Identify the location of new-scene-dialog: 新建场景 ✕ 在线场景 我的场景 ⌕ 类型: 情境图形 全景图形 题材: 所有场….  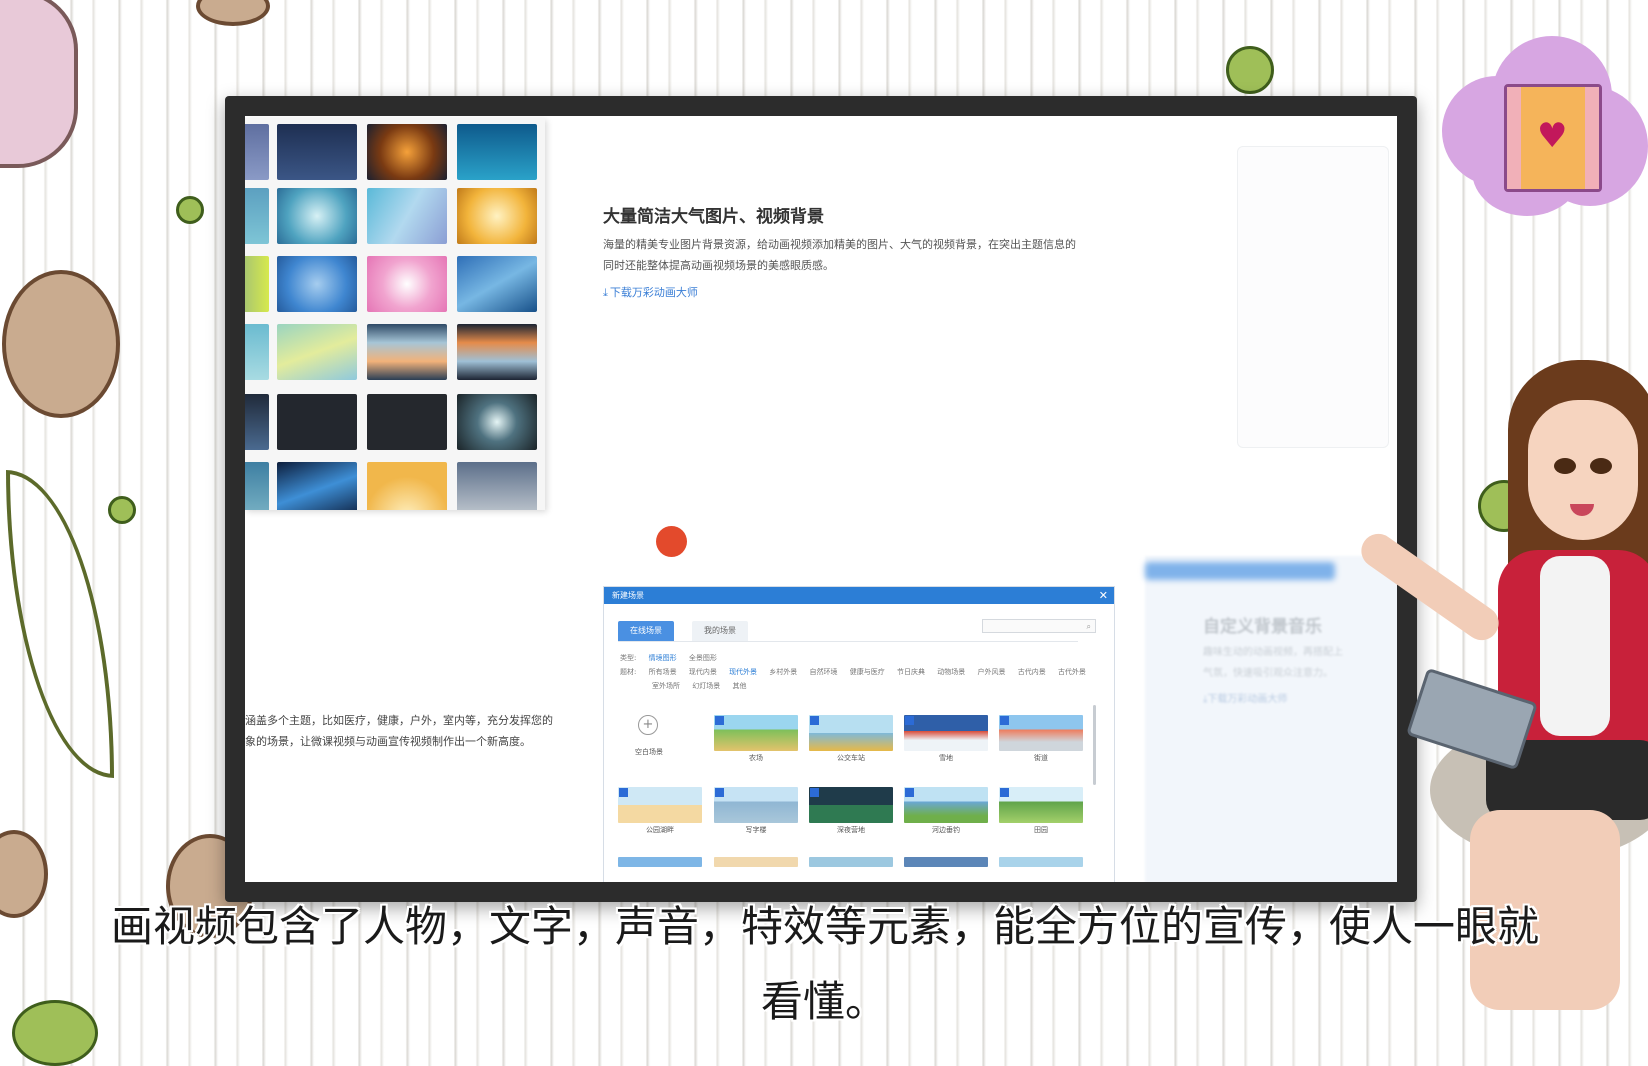
(859, 734).